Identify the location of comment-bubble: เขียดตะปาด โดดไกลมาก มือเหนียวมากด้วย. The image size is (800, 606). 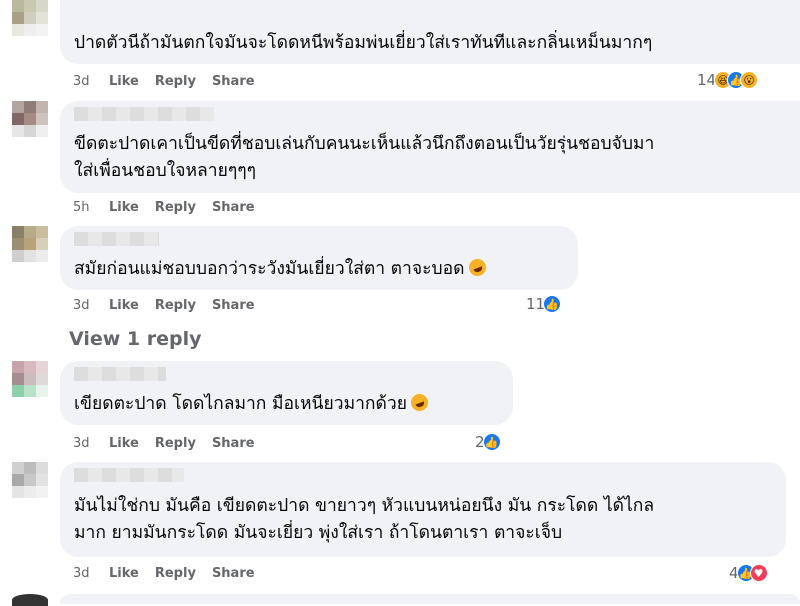
(286, 393).